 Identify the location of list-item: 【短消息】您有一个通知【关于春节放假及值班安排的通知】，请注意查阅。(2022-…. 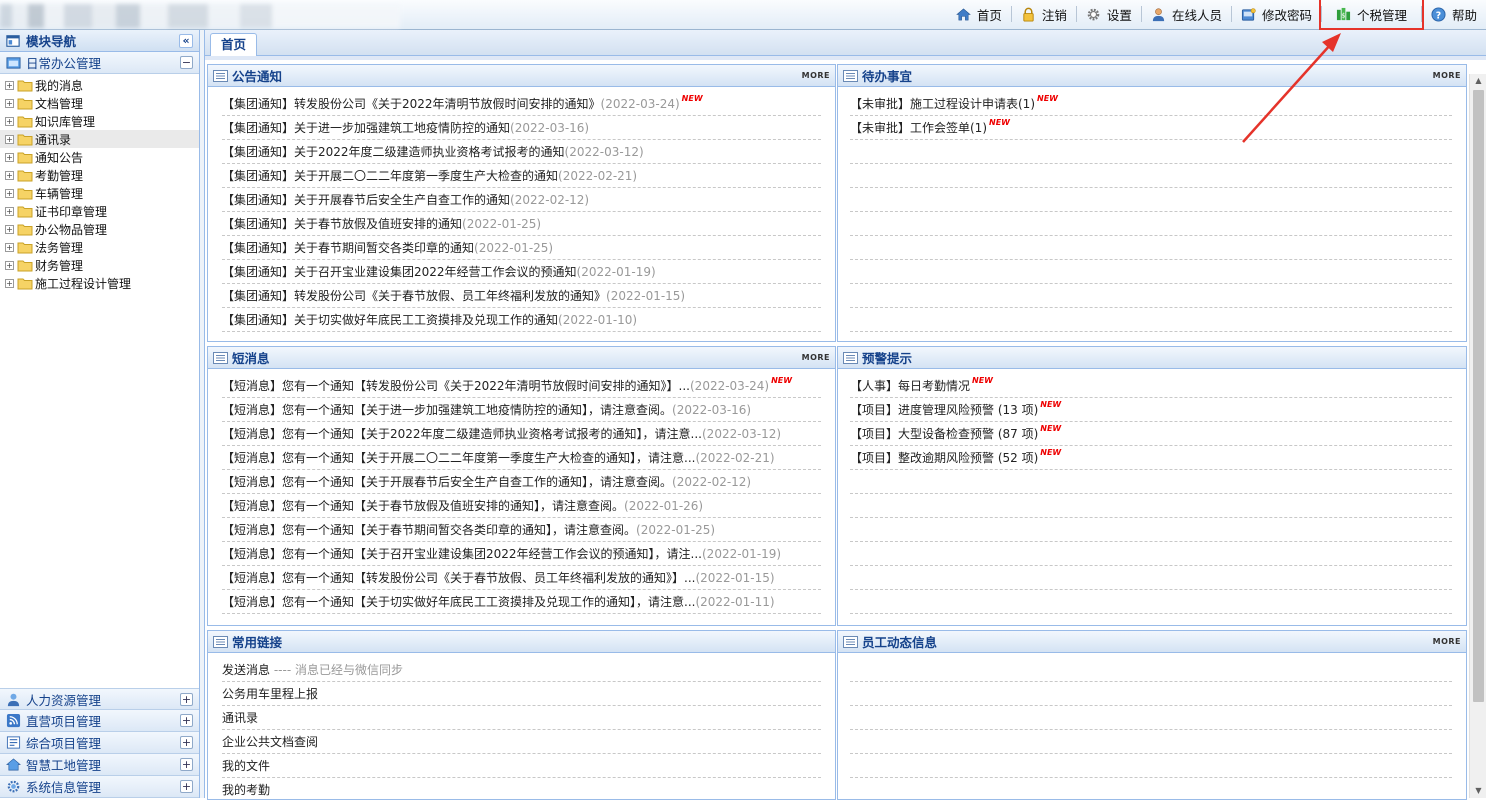
(521, 506).